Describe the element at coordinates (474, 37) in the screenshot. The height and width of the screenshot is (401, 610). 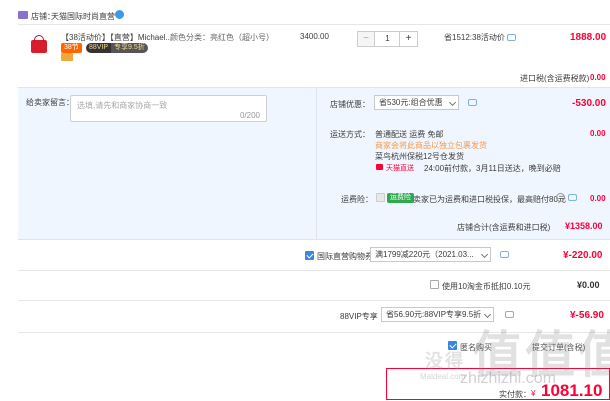
I see `item-discount-note: 省1512:38活动价` at that location.